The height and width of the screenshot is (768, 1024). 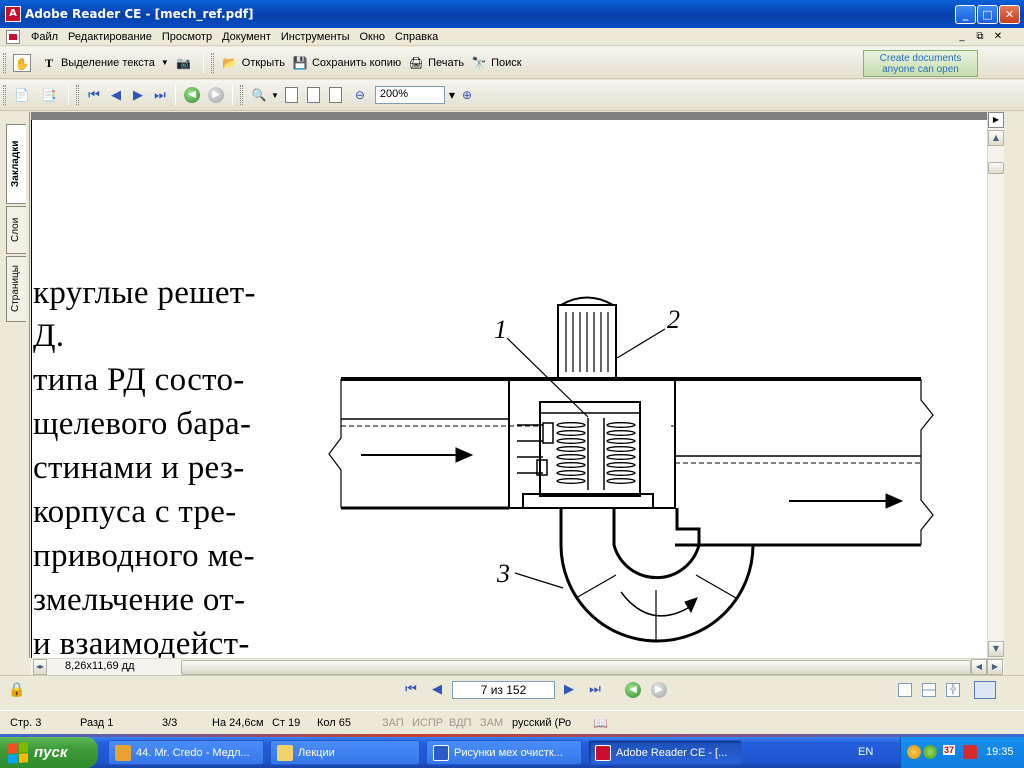 I want to click on tray-app-icon, so click(x=914, y=752).